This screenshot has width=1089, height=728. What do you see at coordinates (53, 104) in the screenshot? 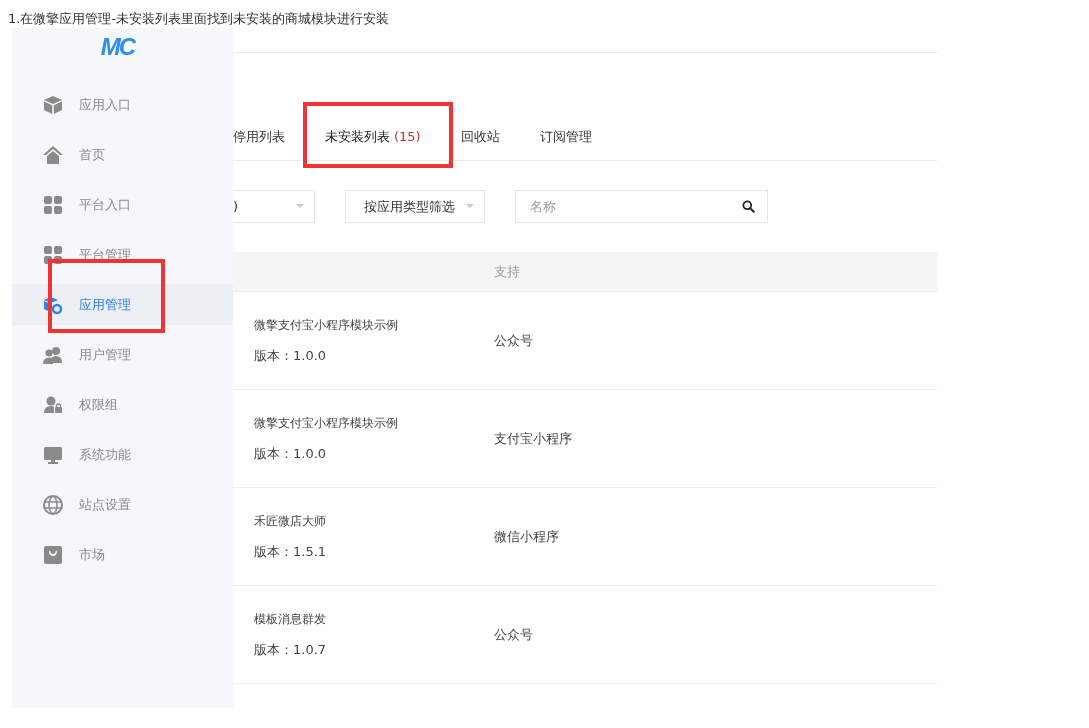
I see `cube-icon` at bounding box center [53, 104].